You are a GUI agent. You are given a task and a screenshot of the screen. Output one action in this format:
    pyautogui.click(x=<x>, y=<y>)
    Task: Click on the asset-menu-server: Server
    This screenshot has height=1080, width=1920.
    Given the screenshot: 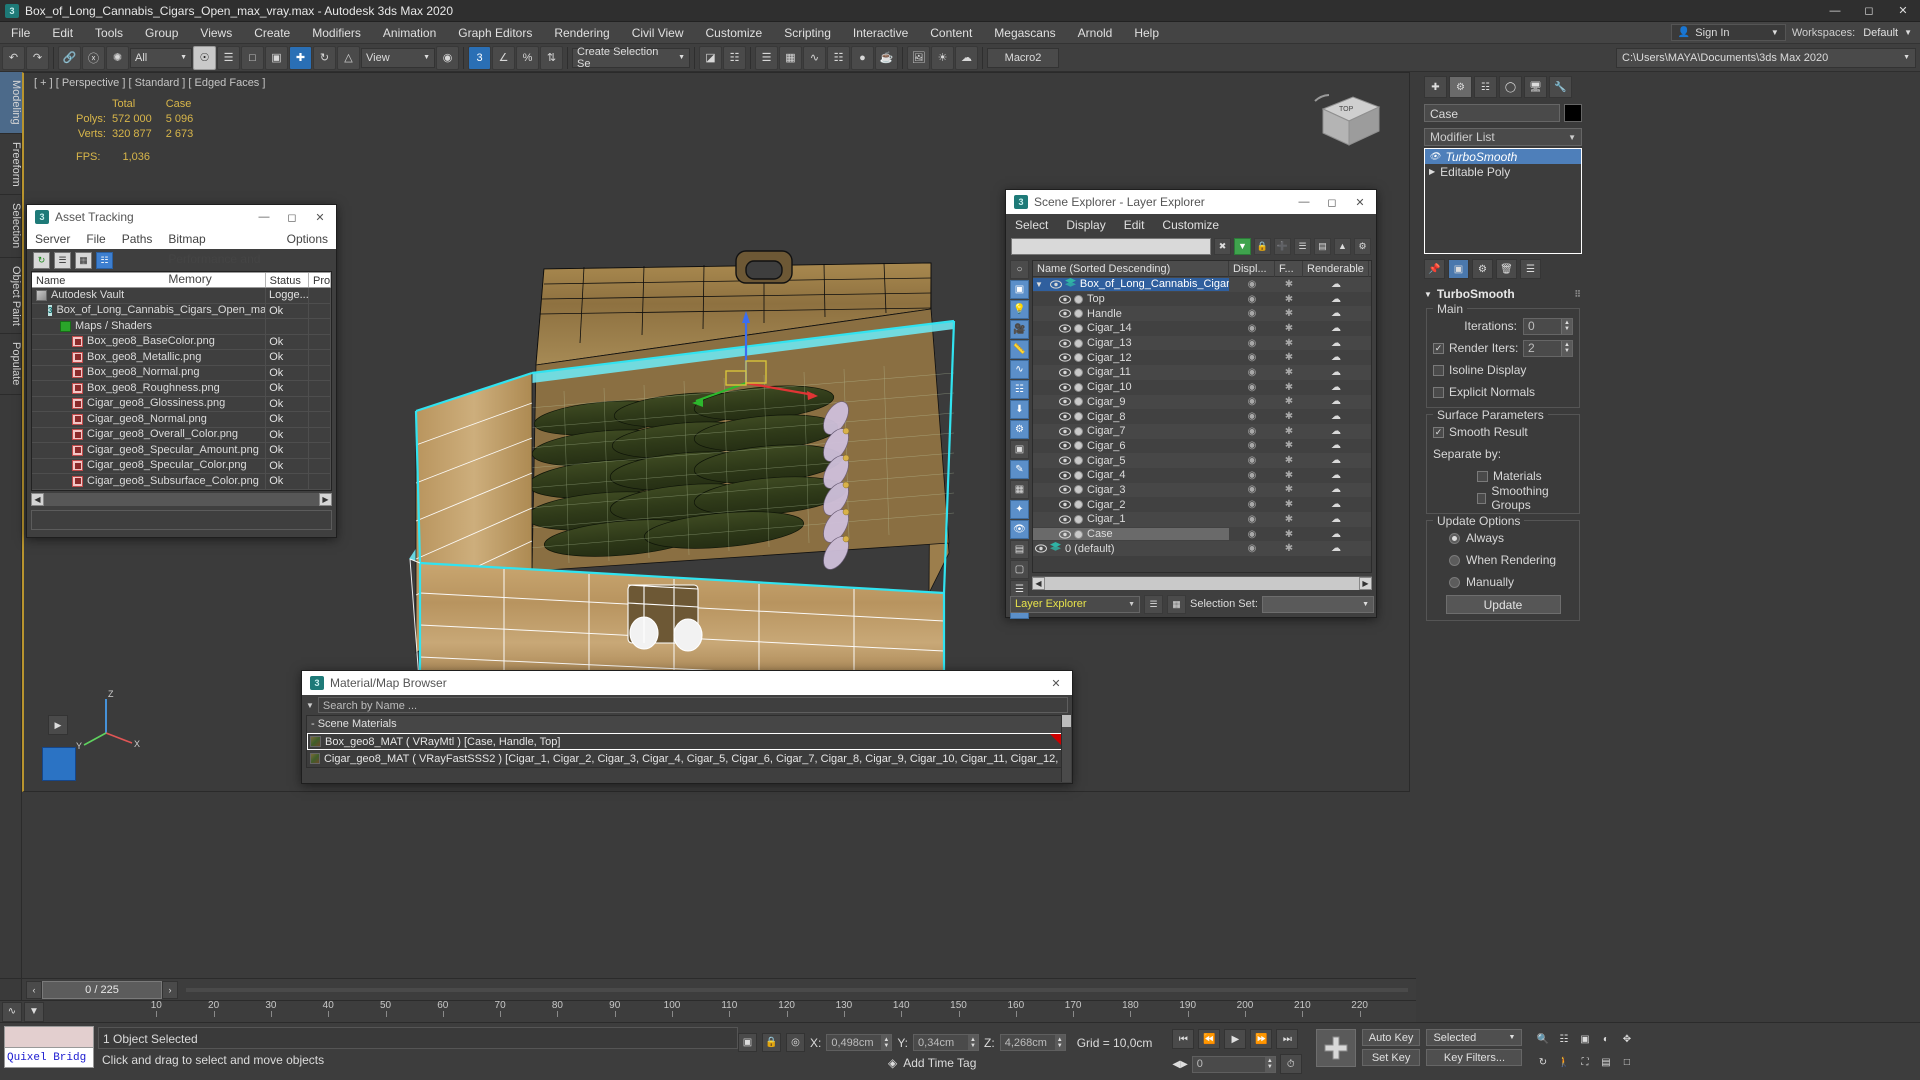 What is the action you would take?
    pyautogui.click(x=52, y=239)
    